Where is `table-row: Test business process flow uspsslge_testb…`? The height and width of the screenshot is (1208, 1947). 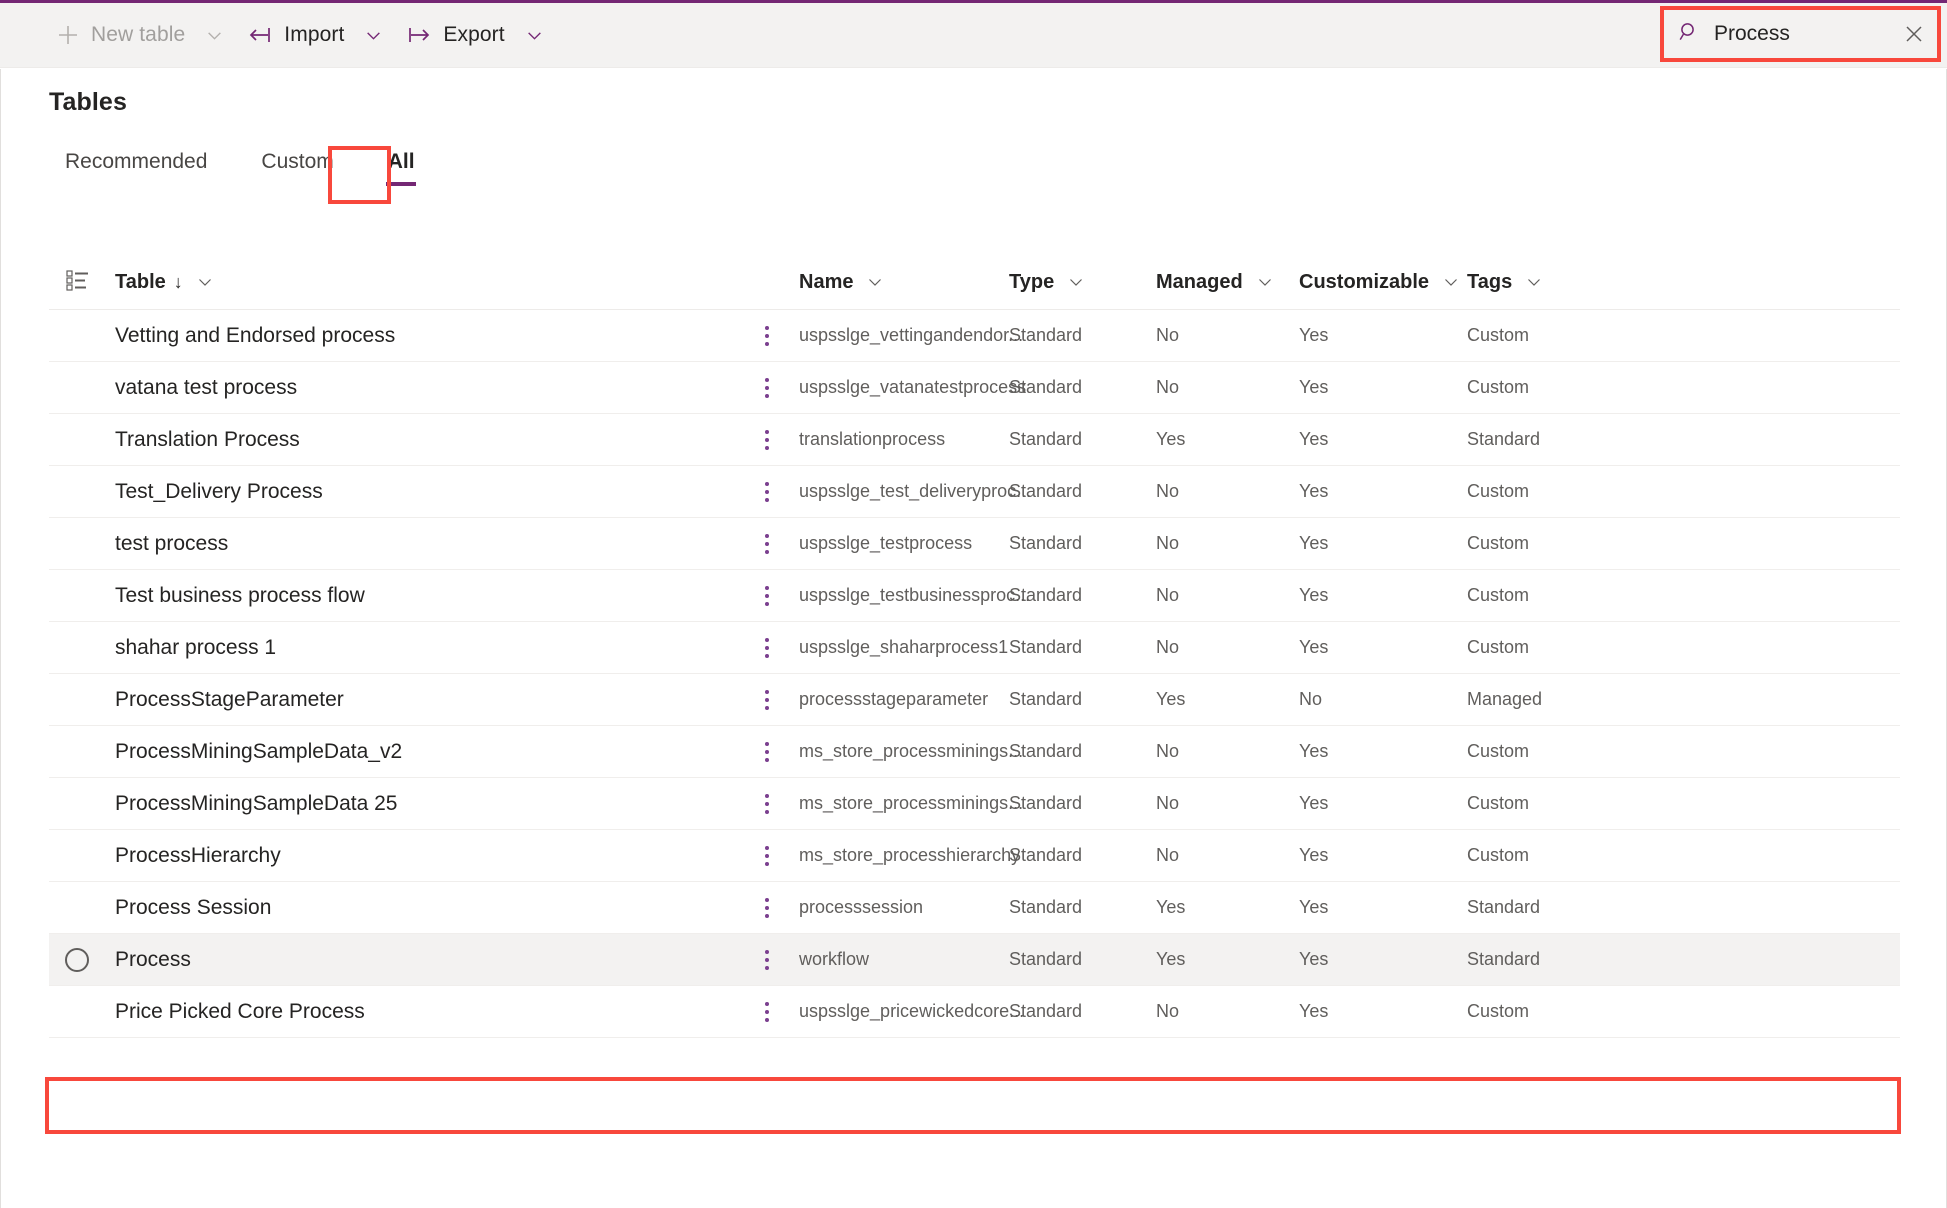 table-row: Test business process flow uspsslge_testb… is located at coordinates (974, 596).